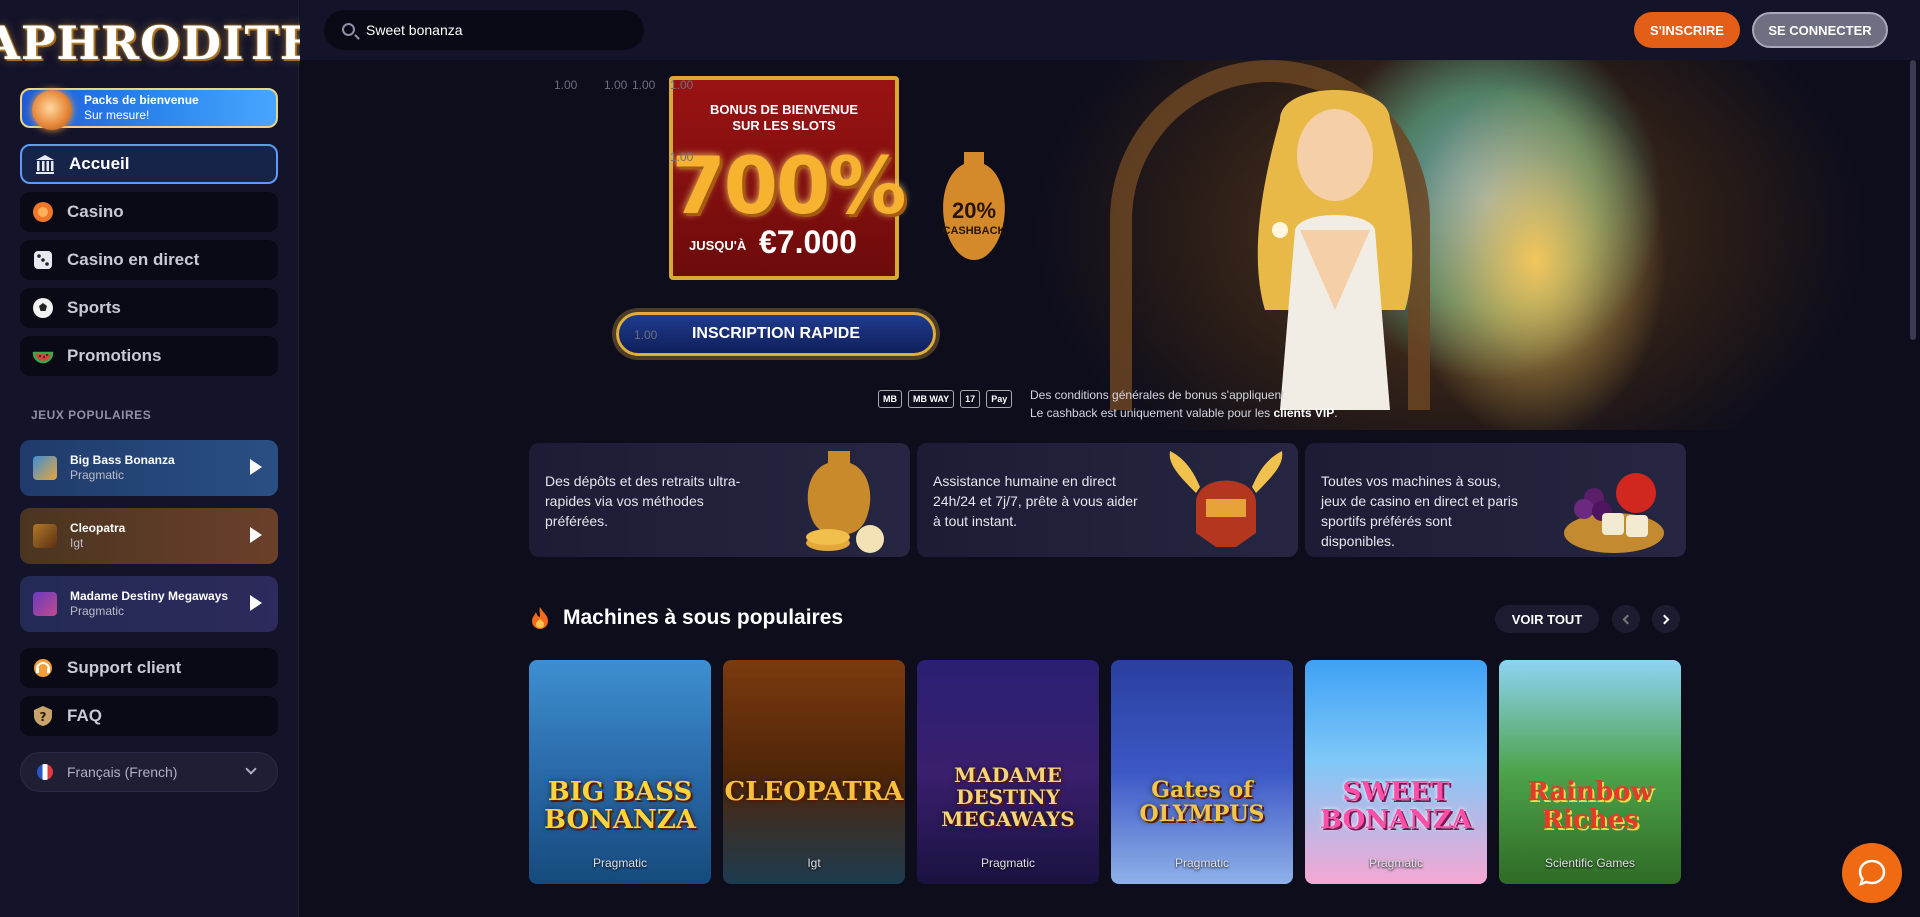 Image resolution: width=1920 pixels, height=917 pixels. I want to click on mbway-icon: MB WAY, so click(931, 399).